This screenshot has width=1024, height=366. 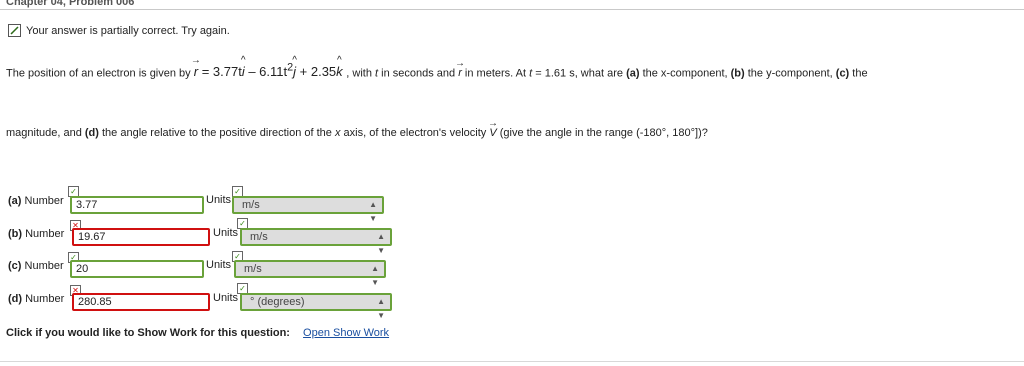 What do you see at coordinates (137, 205) in the screenshot?
I see `number-input-a: 3.77` at bounding box center [137, 205].